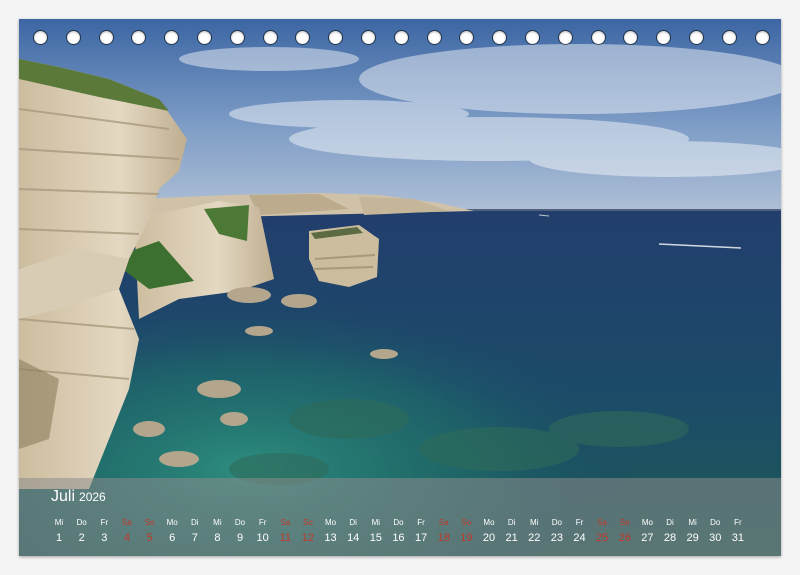 This screenshot has width=800, height=575. Describe the element at coordinates (421, 538) in the screenshot. I see `day-number: 17` at that location.